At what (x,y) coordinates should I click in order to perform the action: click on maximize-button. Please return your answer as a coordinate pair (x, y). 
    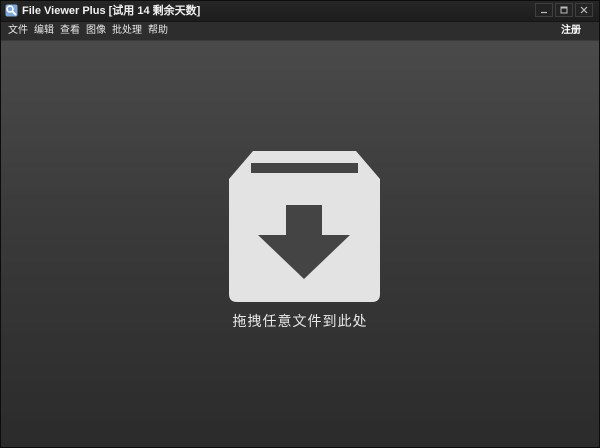
    Looking at the image, I should click on (564, 10).